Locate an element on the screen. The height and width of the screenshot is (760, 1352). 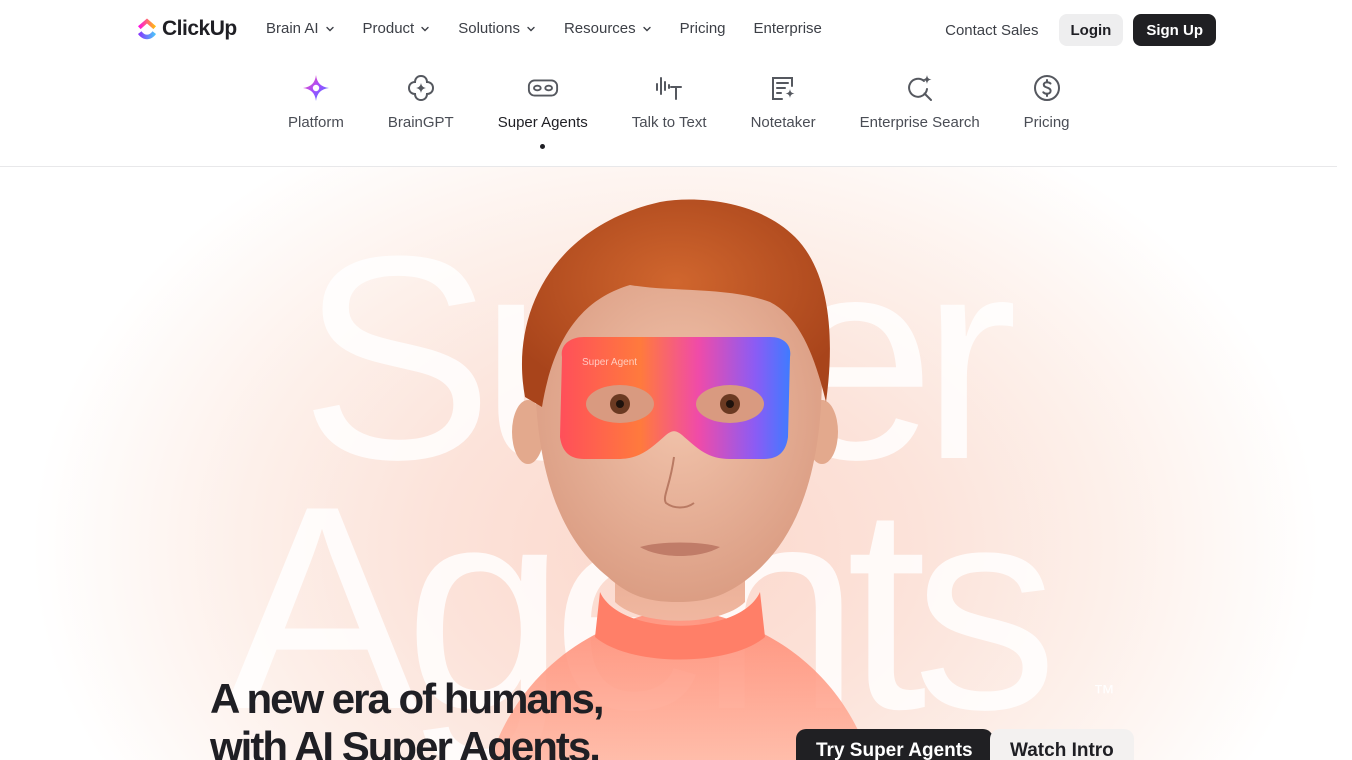
signup-button: Sign Up is located at coordinates (1174, 30).